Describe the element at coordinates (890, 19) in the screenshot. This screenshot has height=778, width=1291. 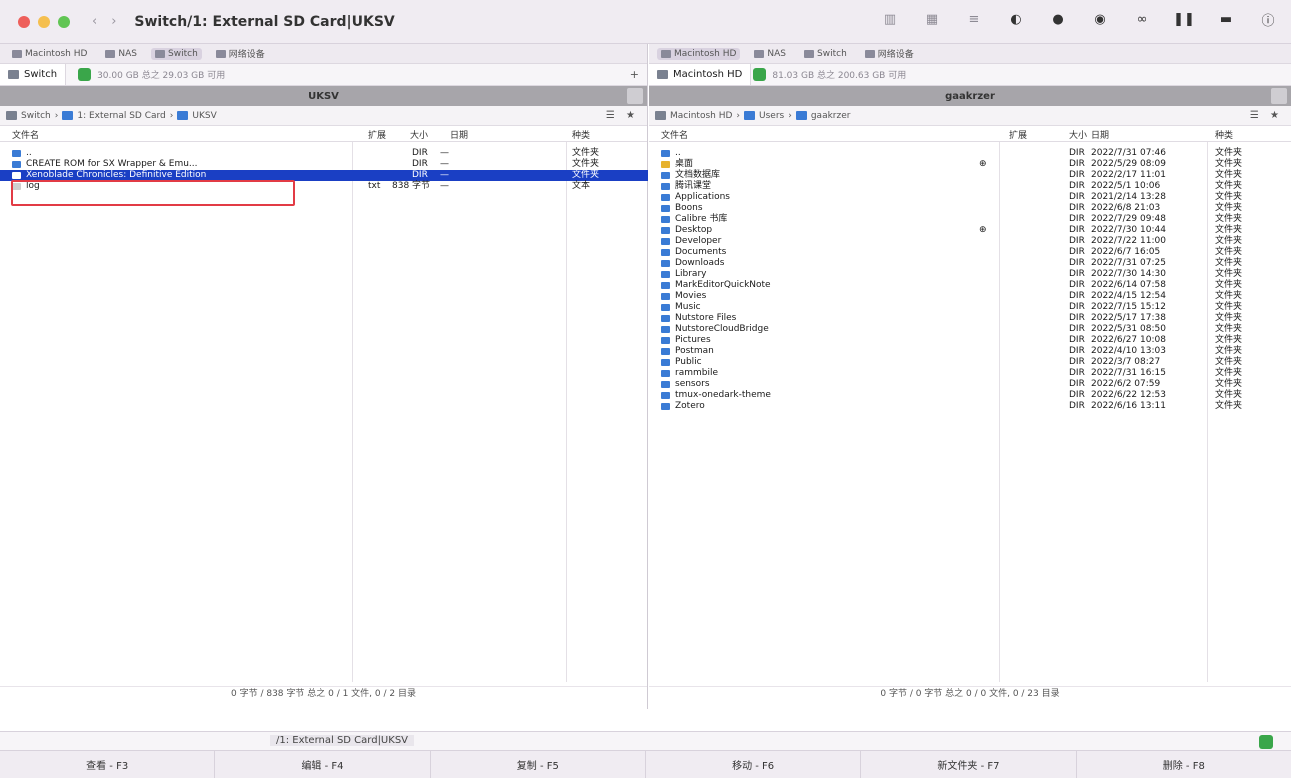
I see `columns-view-icon: ▥` at that location.